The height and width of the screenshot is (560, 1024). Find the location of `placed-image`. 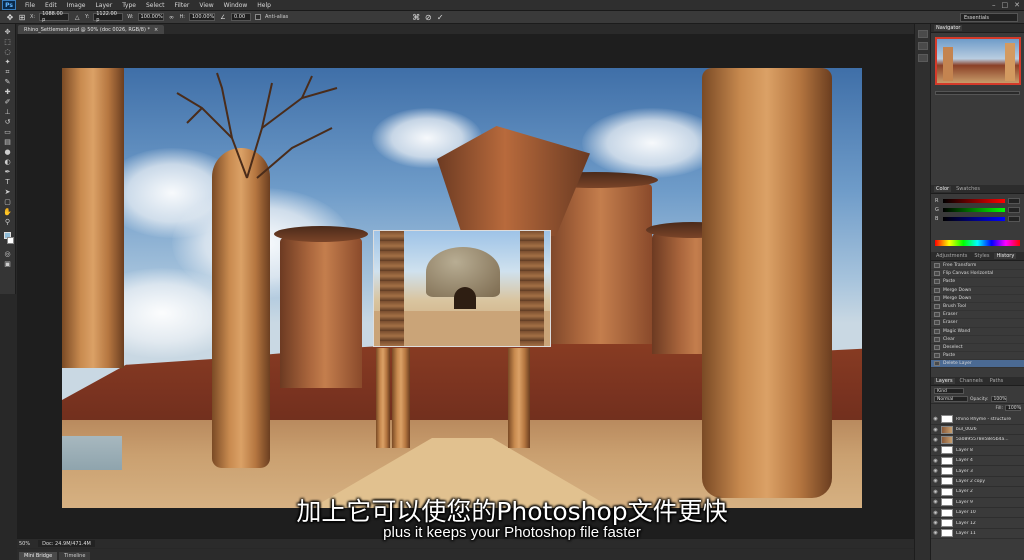

placed-image is located at coordinates (462, 288).